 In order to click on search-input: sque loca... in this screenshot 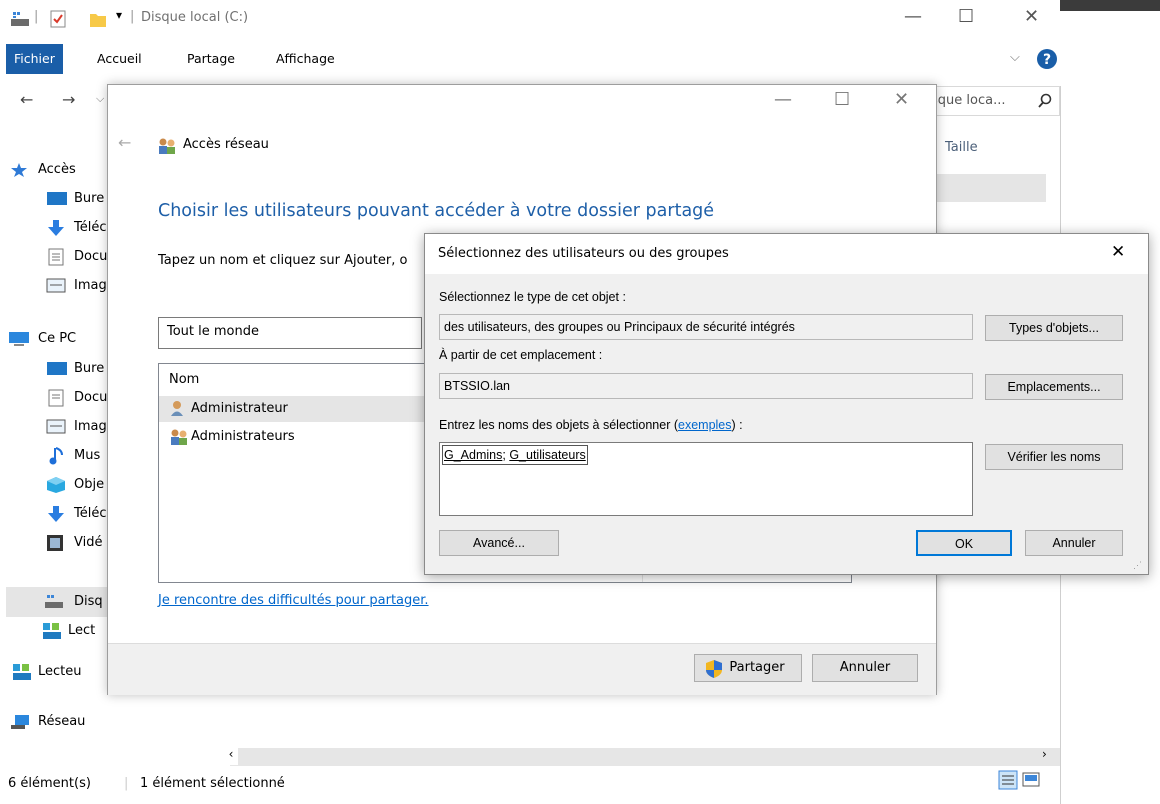, I will do `click(968, 100)`.